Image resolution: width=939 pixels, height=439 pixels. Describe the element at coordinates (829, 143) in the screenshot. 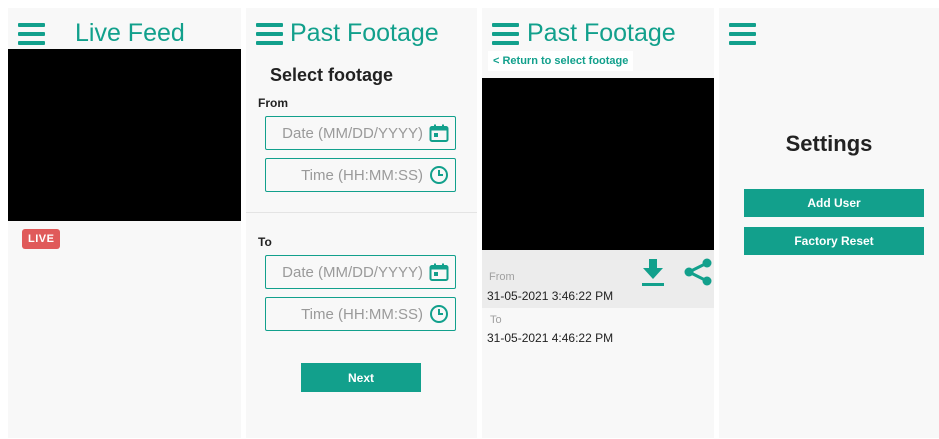

I see `settings-title: Settings` at that location.